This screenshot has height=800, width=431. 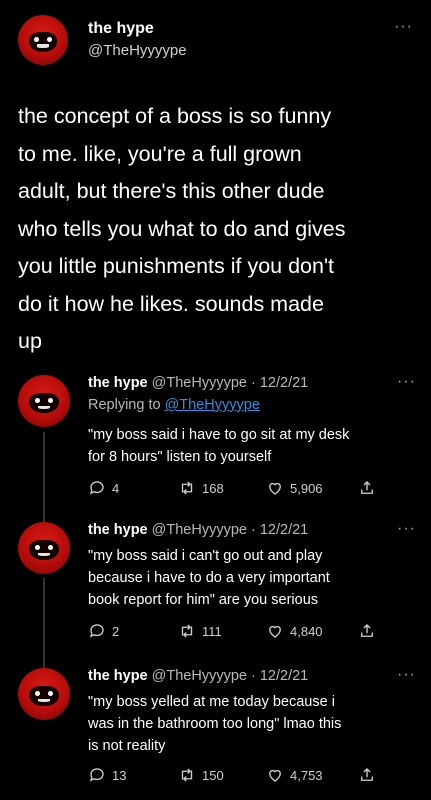 I want to click on like-count: 4,840, so click(x=306, y=631).